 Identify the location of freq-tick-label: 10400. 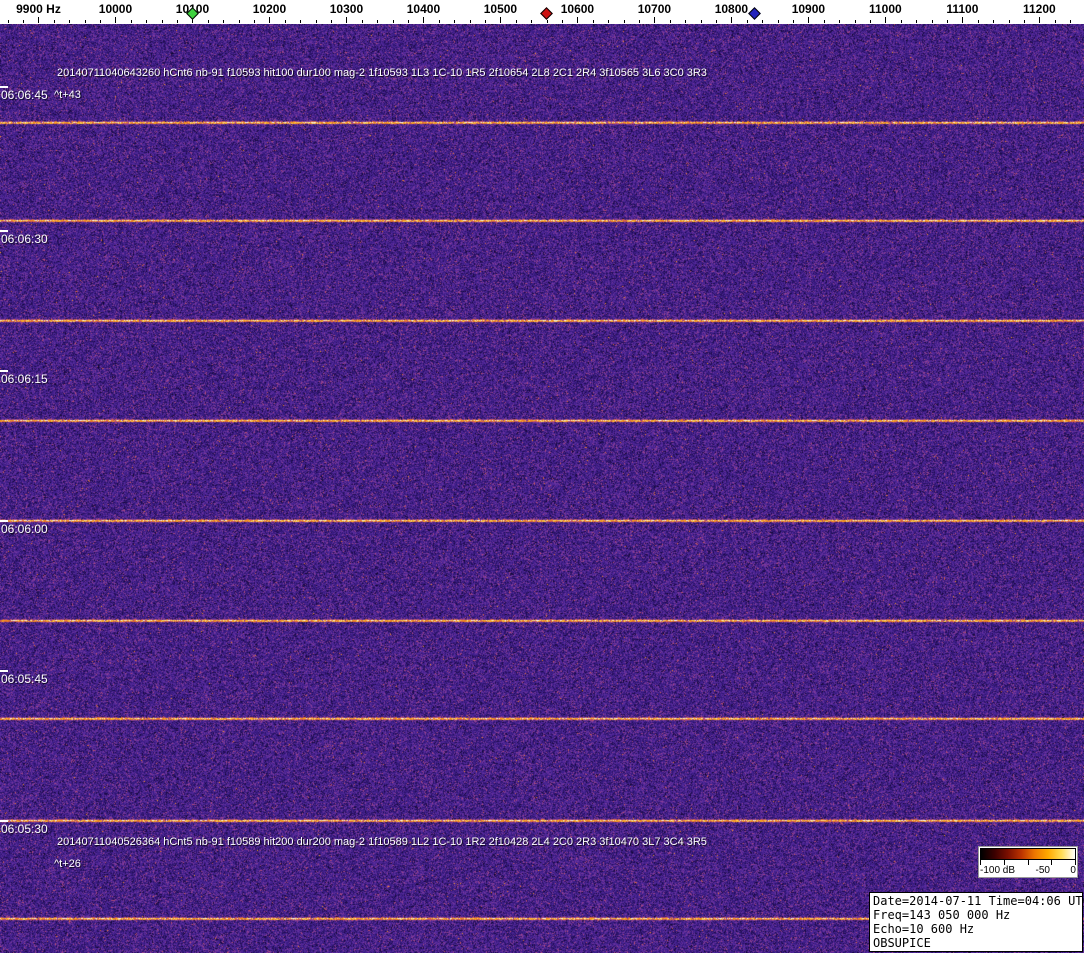
(423, 9).